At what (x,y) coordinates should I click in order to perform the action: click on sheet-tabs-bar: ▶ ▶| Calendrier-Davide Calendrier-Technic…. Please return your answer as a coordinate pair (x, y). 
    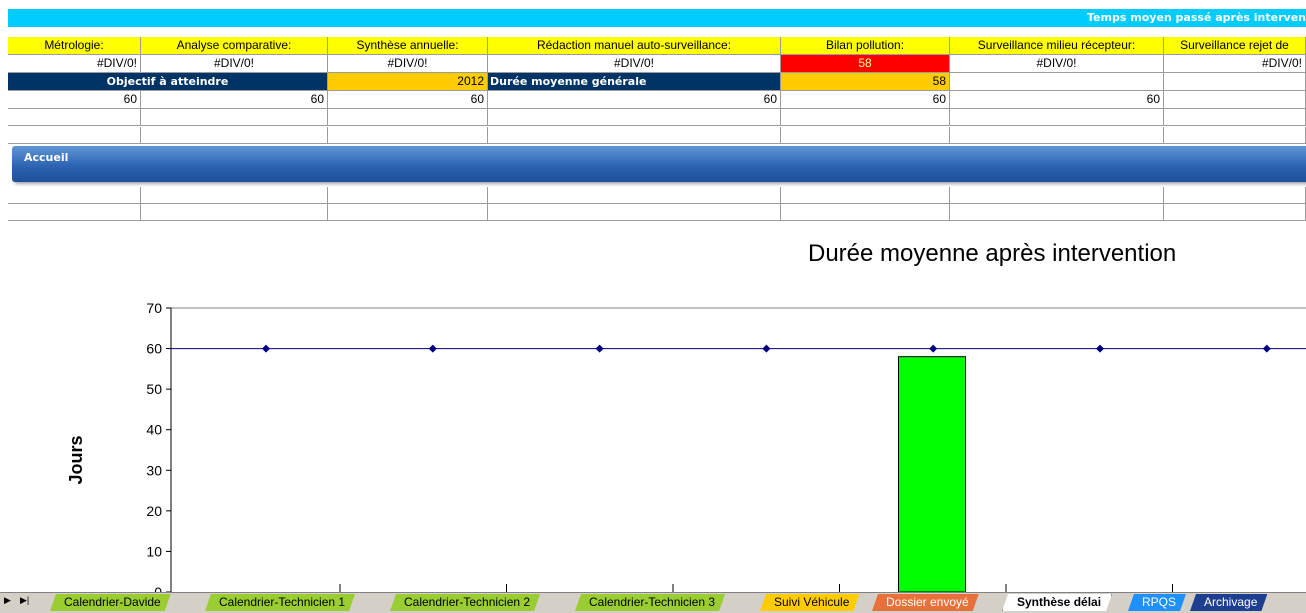
    Looking at the image, I should click on (653, 602).